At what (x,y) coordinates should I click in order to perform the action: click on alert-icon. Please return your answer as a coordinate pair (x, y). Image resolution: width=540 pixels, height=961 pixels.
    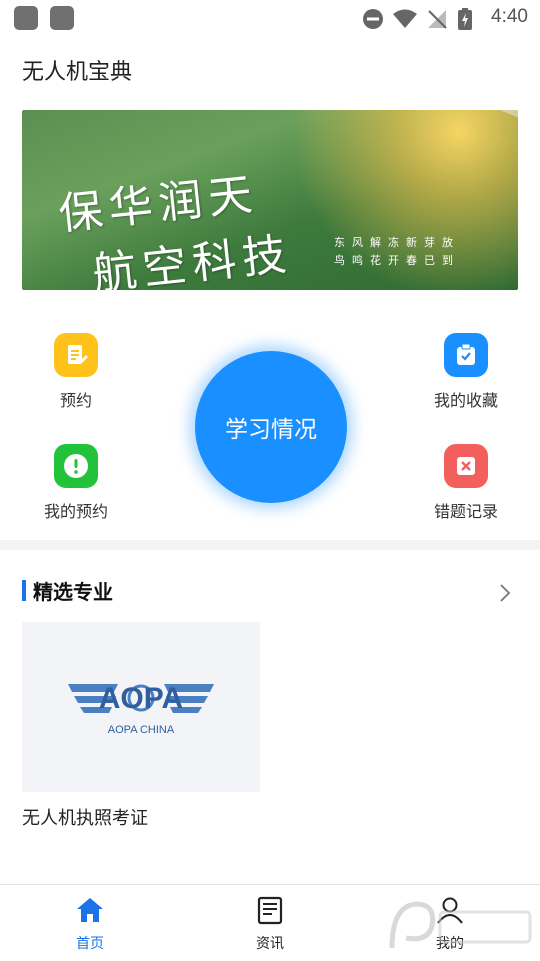
    Looking at the image, I should click on (76, 466).